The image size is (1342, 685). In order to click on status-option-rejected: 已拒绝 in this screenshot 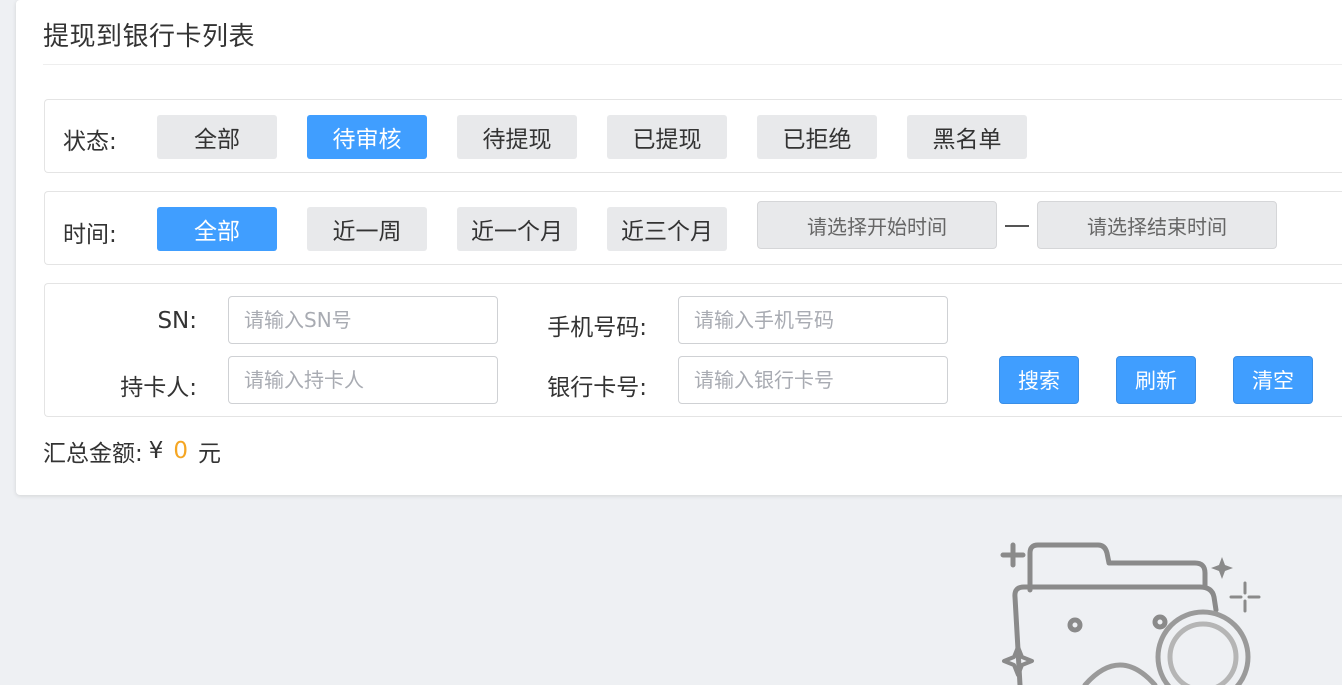, I will do `click(817, 137)`.